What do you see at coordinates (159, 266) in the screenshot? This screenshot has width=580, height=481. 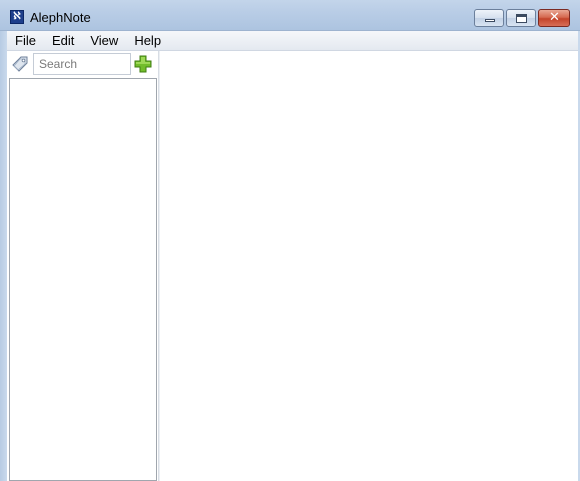 I see `pane-splitter` at bounding box center [159, 266].